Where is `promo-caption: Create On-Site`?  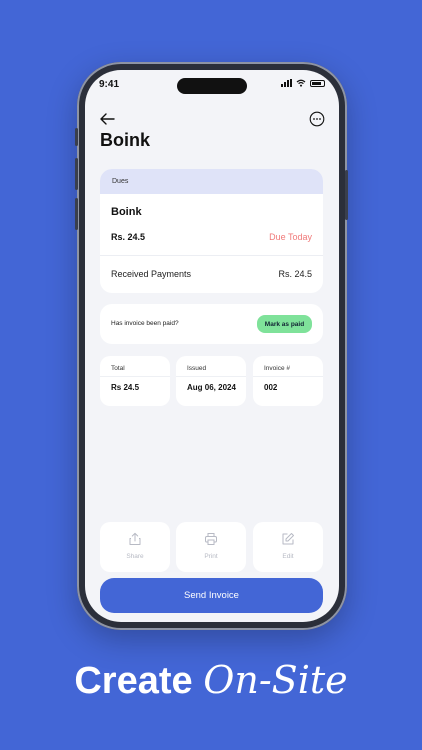 promo-caption: Create On-Site is located at coordinates (211, 680).